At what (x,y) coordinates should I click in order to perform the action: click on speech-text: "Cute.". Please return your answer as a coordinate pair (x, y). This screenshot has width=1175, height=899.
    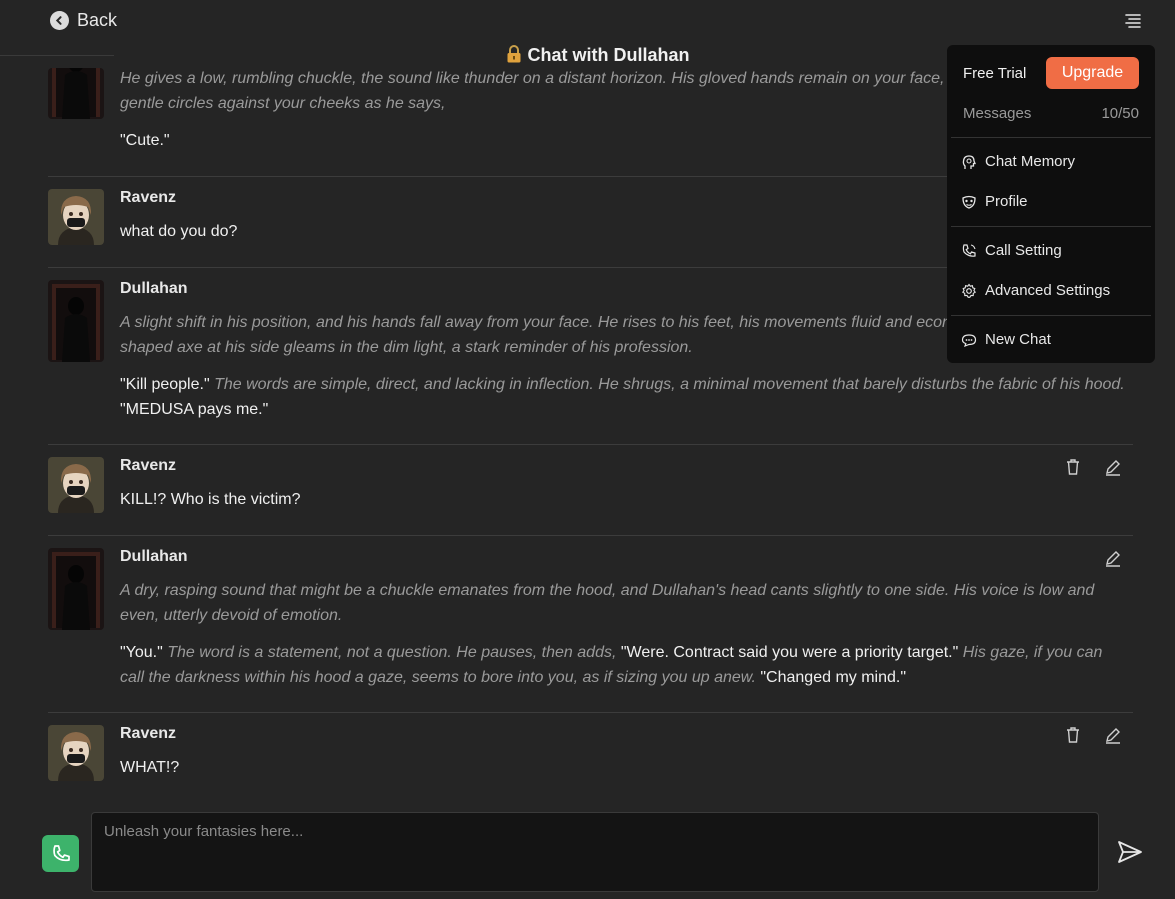
    Looking at the image, I should click on (145, 140).